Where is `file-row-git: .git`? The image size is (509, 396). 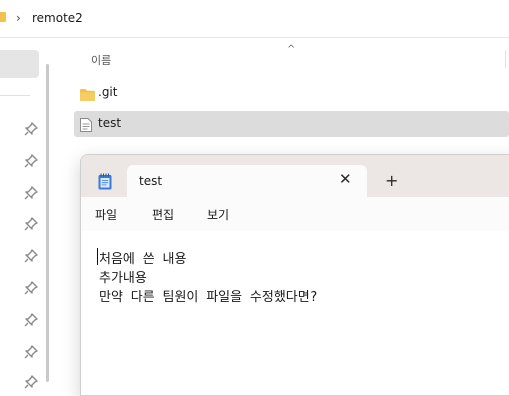
file-row-git: .git is located at coordinates (291, 93).